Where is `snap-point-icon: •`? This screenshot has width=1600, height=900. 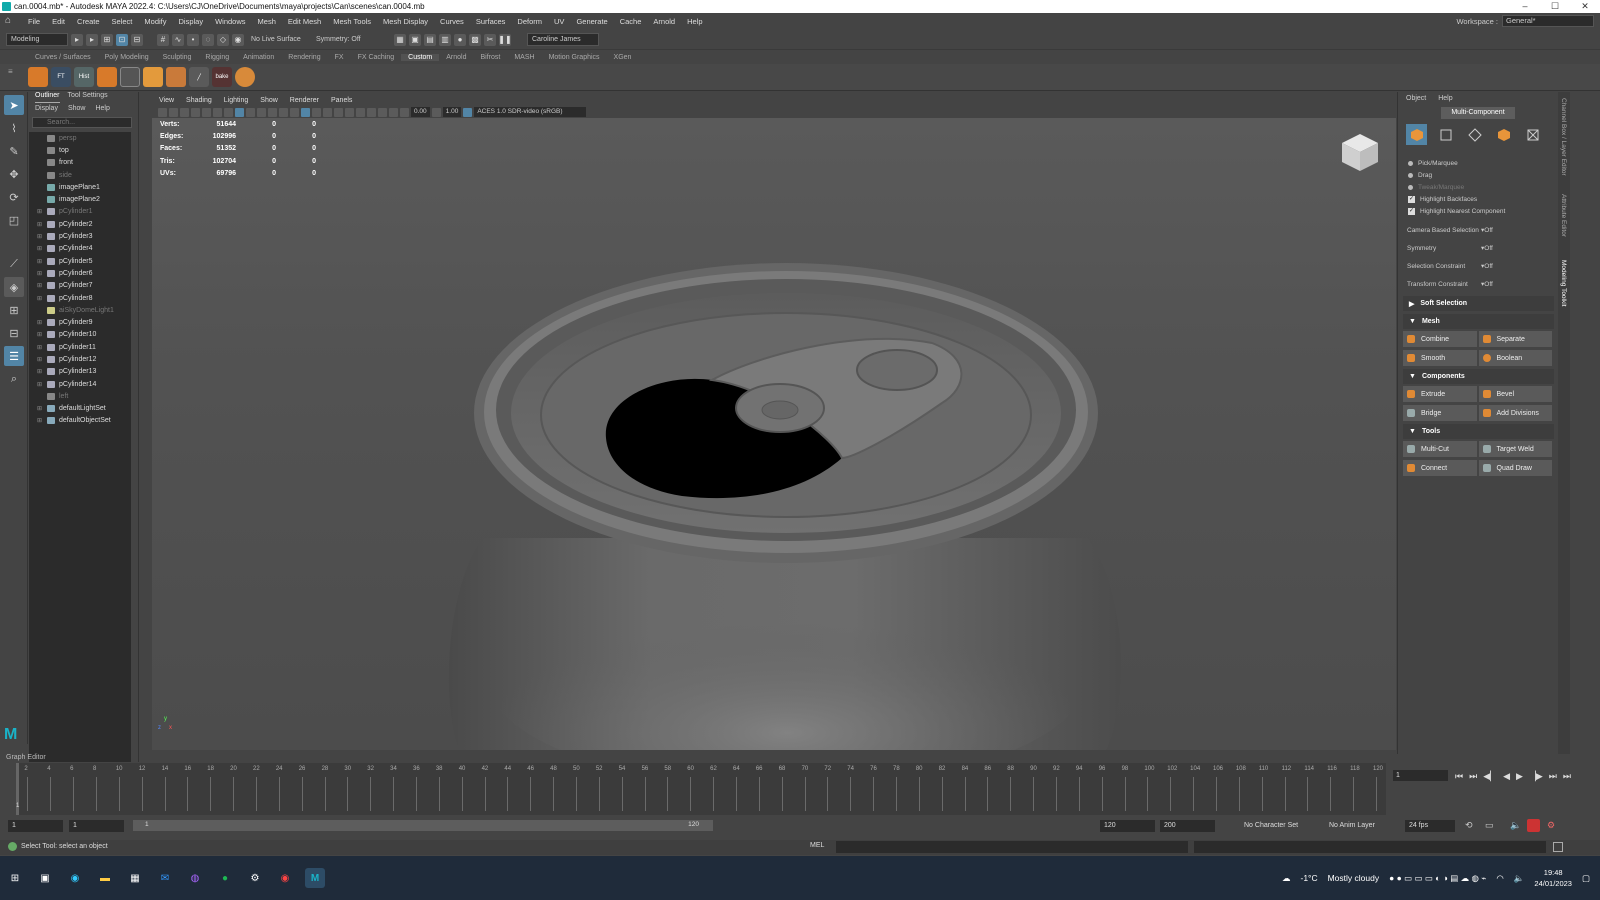 snap-point-icon: • is located at coordinates (193, 39).